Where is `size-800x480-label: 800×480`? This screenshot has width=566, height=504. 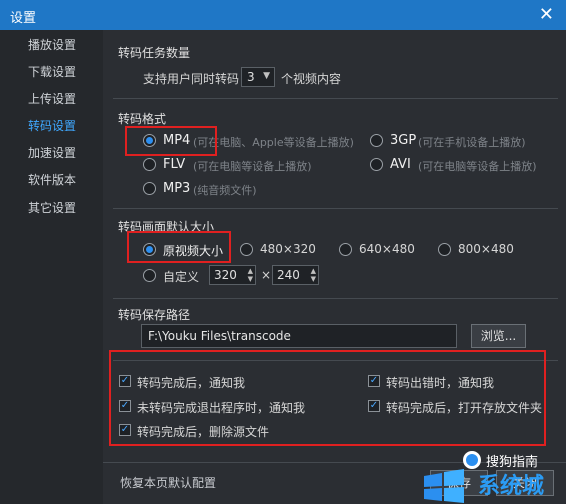
size-800x480-label: 800×480 is located at coordinates (486, 249).